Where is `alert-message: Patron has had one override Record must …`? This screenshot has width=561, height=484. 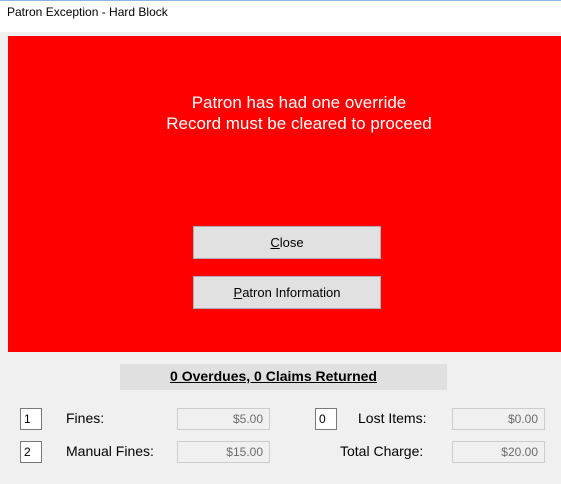
alert-message: Patron has had one override Record must … is located at coordinates (284, 113).